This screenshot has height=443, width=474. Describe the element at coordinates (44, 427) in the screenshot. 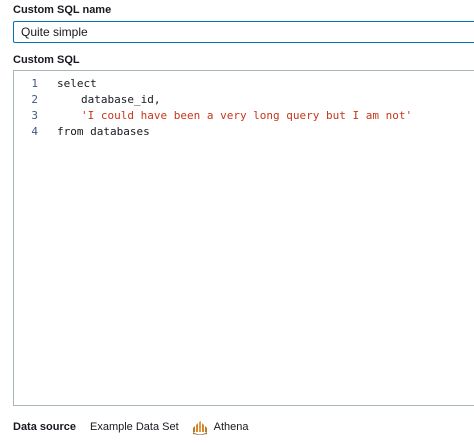

I see `data-source-label: Data source` at that location.